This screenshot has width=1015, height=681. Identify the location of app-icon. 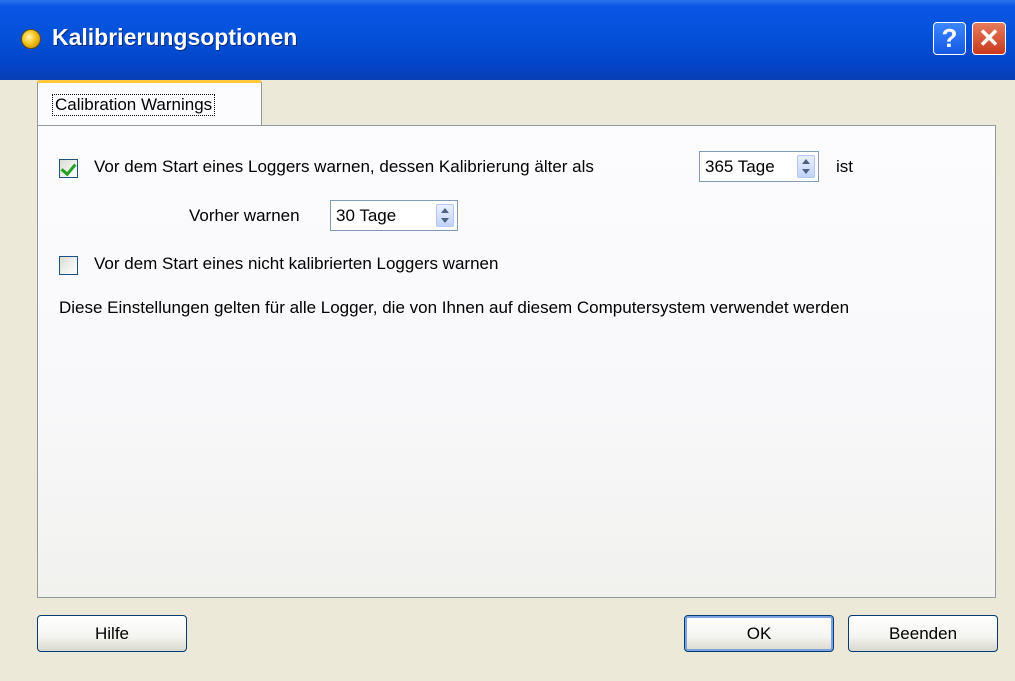
(31, 39).